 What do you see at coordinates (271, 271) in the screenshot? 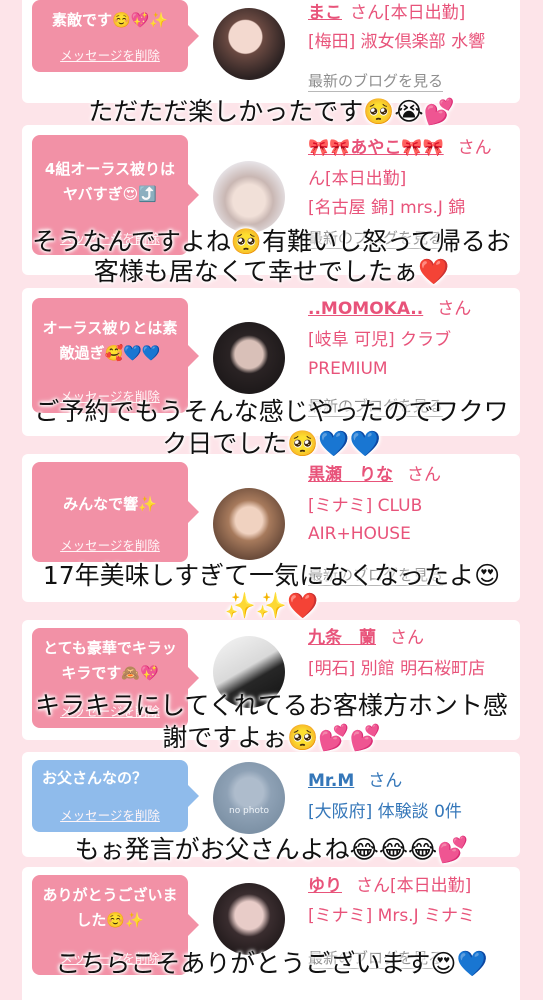
I see `caption-line-2: 客様も居なくて幸せでしたぁ❤️` at bounding box center [271, 271].